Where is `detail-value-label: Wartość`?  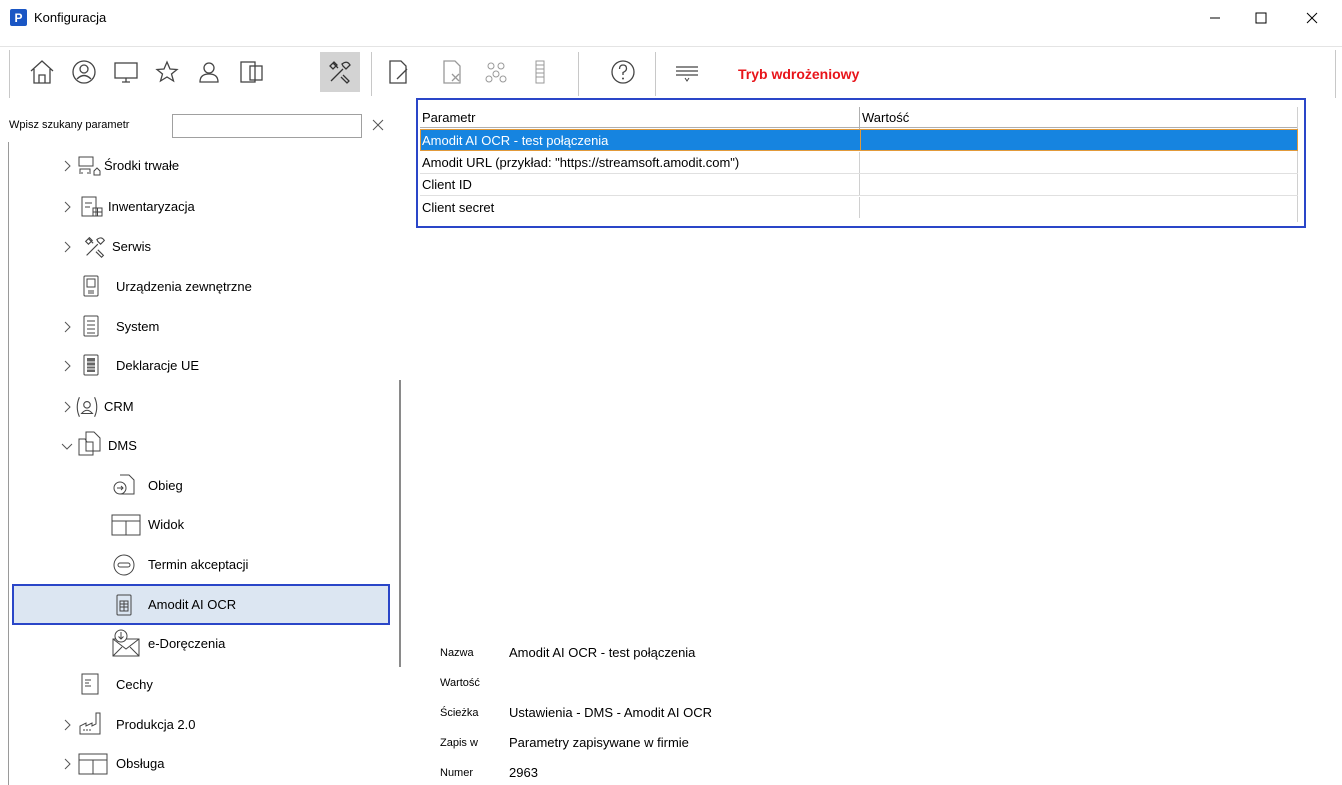
detail-value-label: Wartość is located at coordinates (460, 683).